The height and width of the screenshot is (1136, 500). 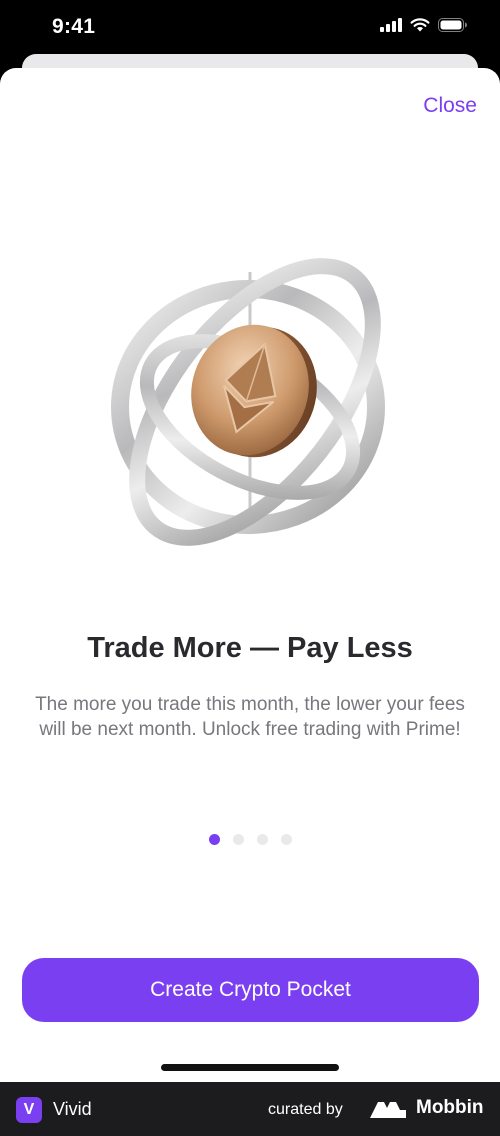 What do you see at coordinates (452, 25) in the screenshot?
I see `battery-icon` at bounding box center [452, 25].